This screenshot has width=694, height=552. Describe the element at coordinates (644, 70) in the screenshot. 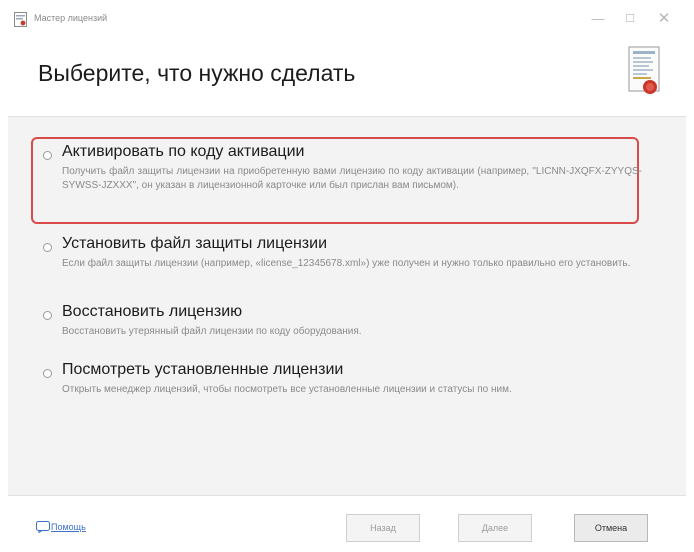

I see `license-certificate-icon` at that location.